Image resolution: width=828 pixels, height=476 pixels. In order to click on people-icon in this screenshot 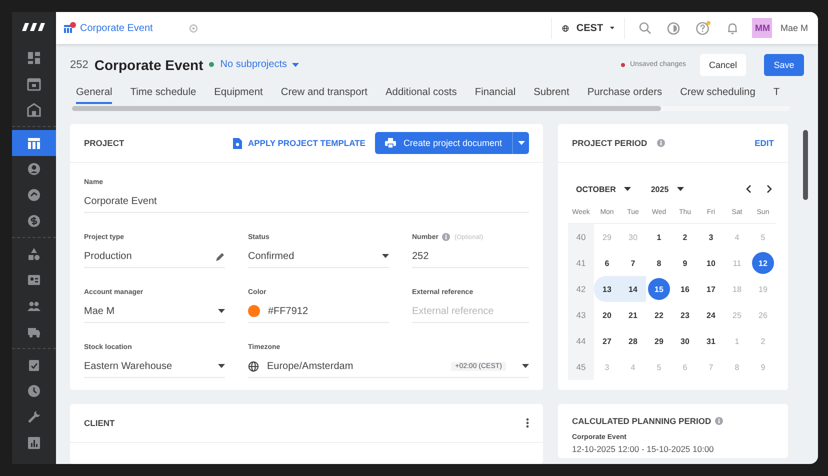, I will do `click(34, 306)`.